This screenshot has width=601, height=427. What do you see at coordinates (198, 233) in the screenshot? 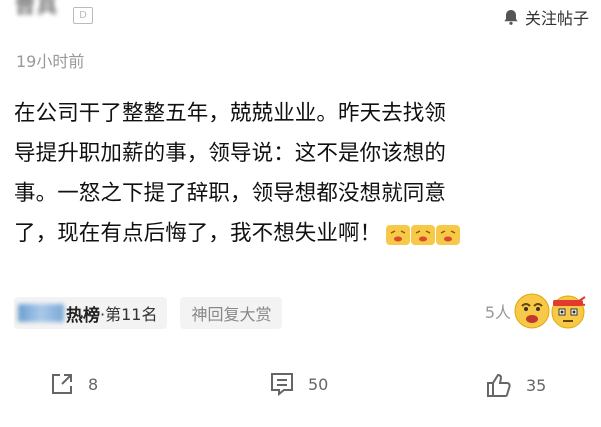
I see `post-line: 了，现在有点后悔了，我不想失业啊！` at bounding box center [198, 233].